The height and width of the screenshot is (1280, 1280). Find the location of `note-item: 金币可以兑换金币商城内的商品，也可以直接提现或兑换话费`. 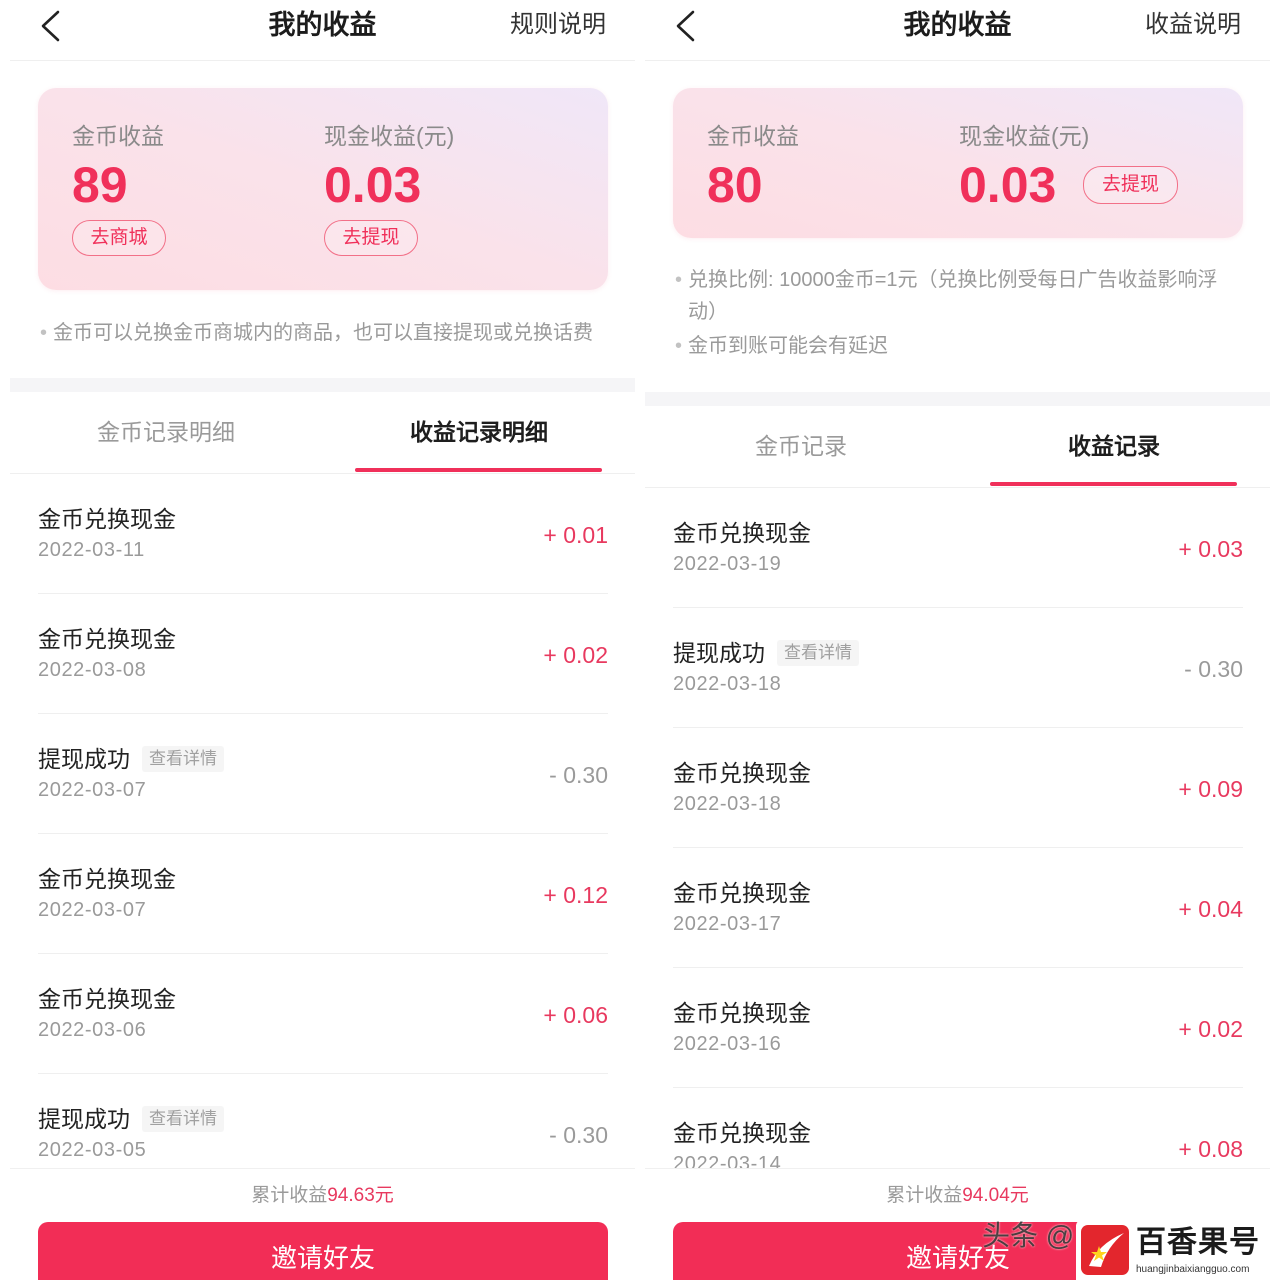

note-item: 金币可以兑换金币商城内的商品，也可以直接提现或兑换话费 is located at coordinates (330, 333).